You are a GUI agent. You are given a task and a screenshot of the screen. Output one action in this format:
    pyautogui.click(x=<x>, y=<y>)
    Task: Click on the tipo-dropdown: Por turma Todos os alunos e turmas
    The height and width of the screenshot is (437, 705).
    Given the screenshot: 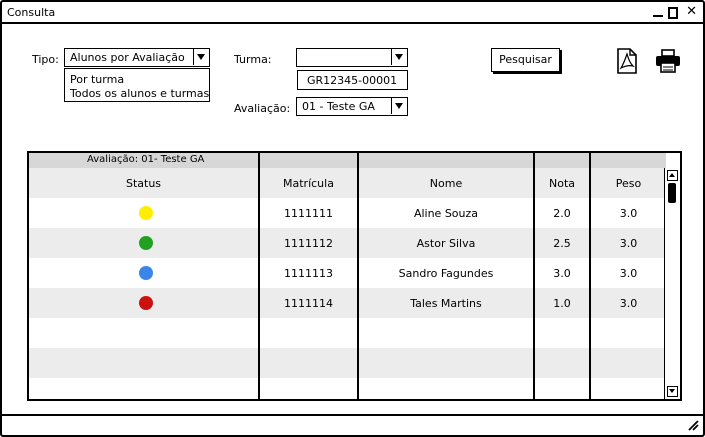 What is the action you would take?
    pyautogui.click(x=137, y=85)
    